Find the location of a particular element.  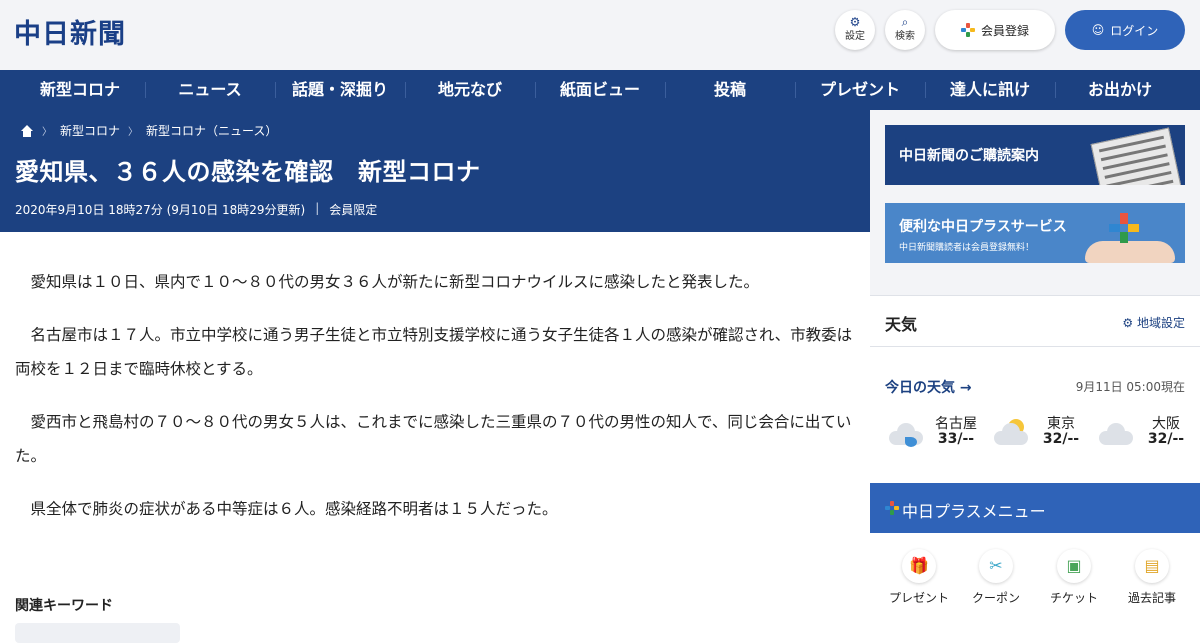

plus-menu-item-coupon: ✂ クーポン is located at coordinates (996, 577).